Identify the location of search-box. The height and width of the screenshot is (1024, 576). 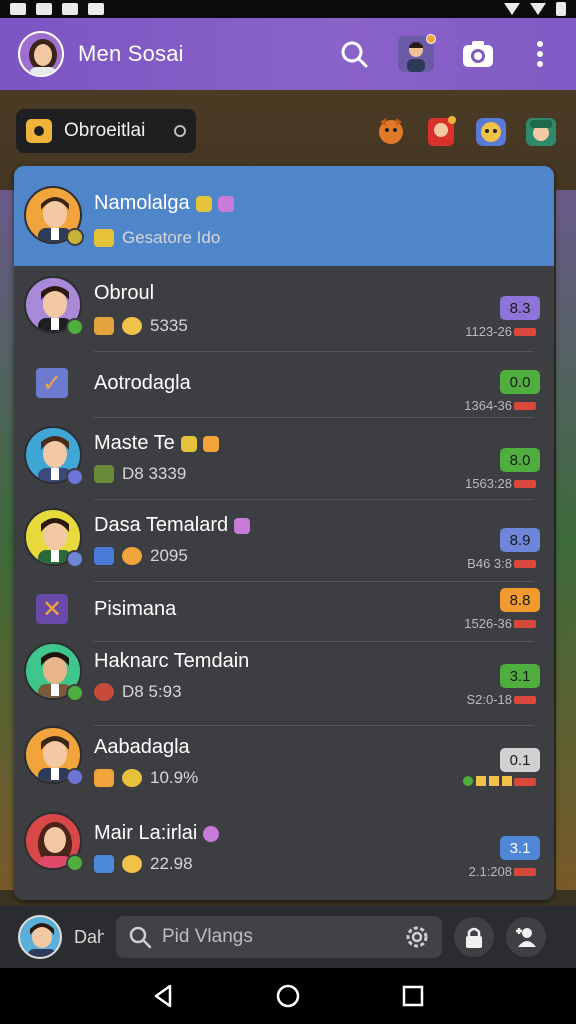
(279, 937).